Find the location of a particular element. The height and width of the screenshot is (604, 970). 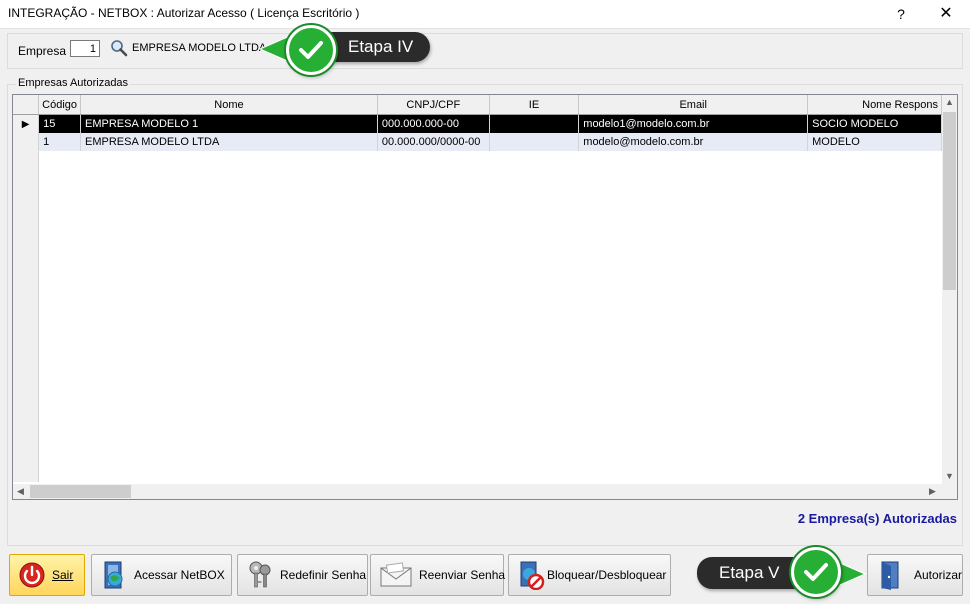

step5-label: Etapa V is located at coordinates (749, 572).